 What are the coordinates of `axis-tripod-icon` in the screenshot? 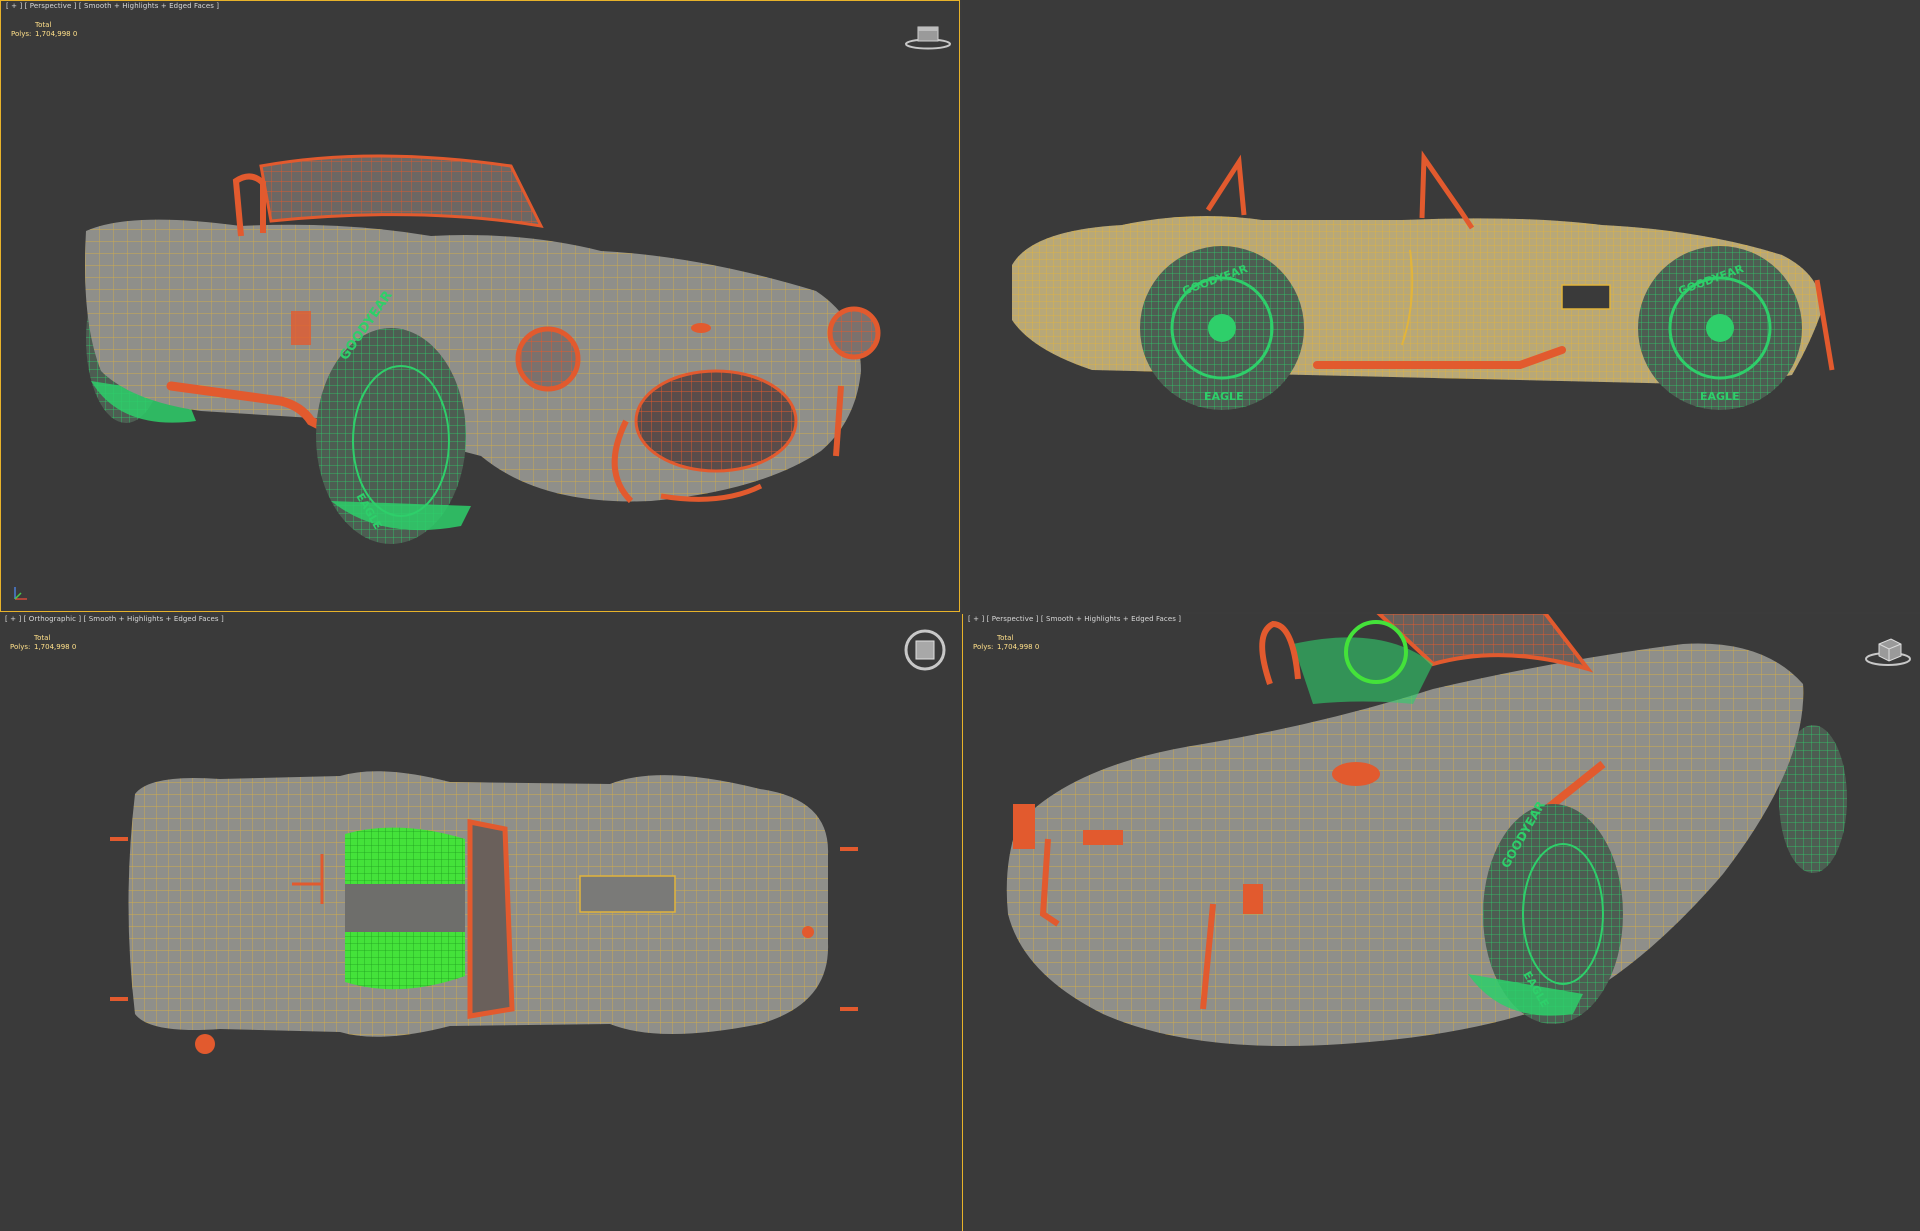 It's located at (20, 593).